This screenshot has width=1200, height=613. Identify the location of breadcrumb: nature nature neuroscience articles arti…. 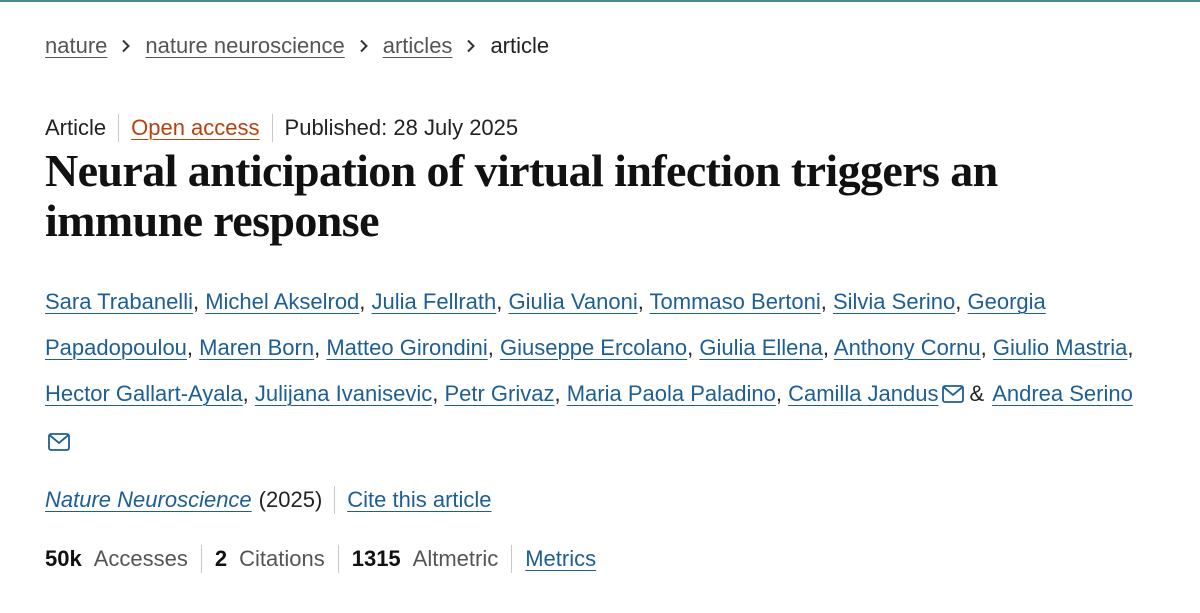
(297, 46).